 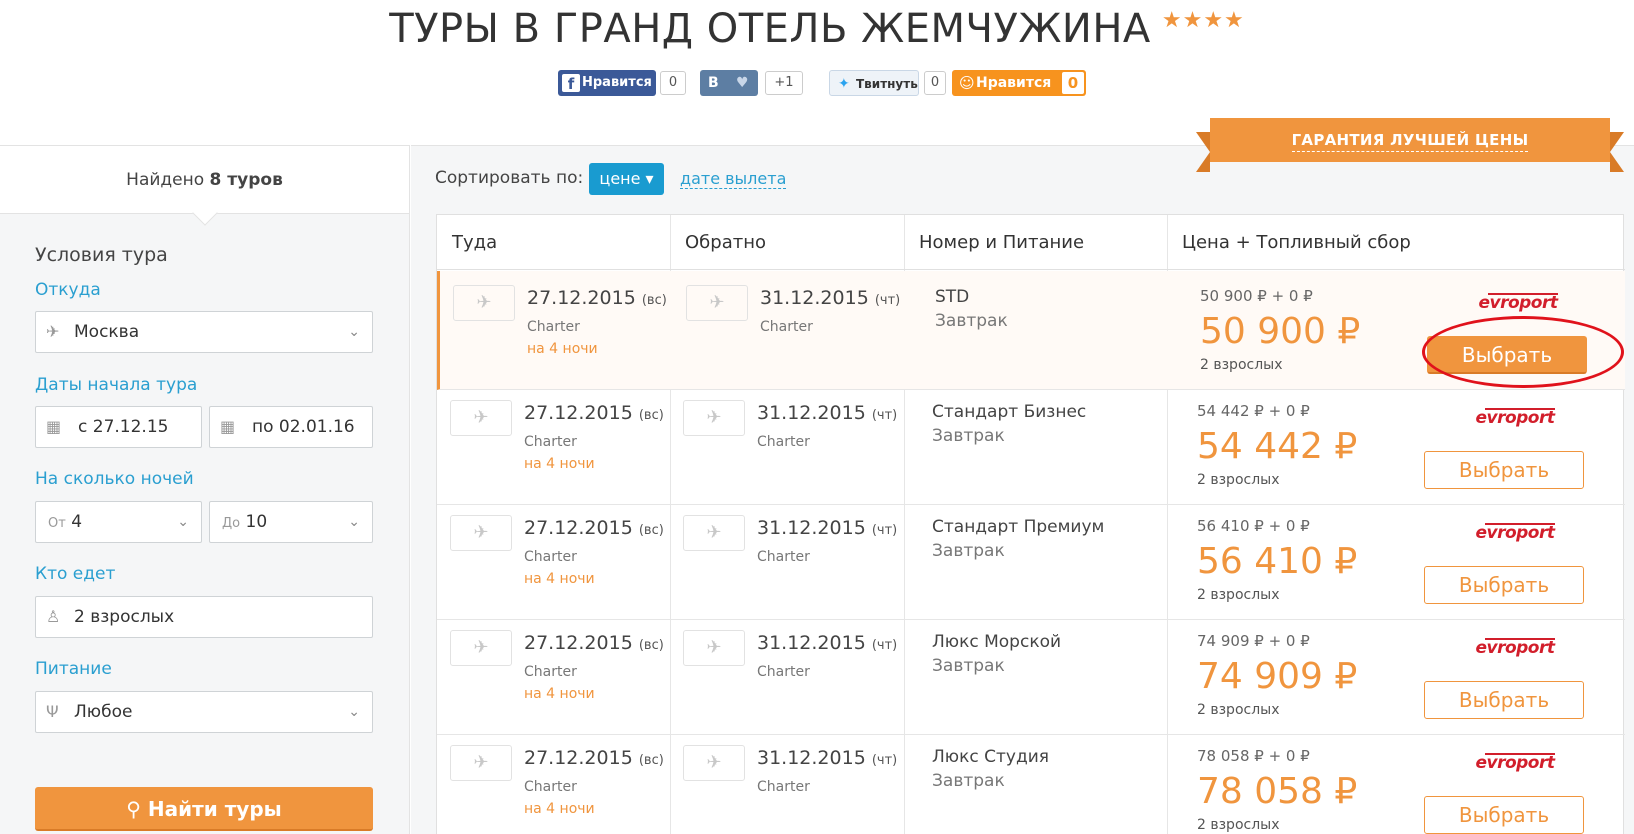 What do you see at coordinates (844, 84) in the screenshot?
I see `twitter-bird-icon: ✦` at bounding box center [844, 84].